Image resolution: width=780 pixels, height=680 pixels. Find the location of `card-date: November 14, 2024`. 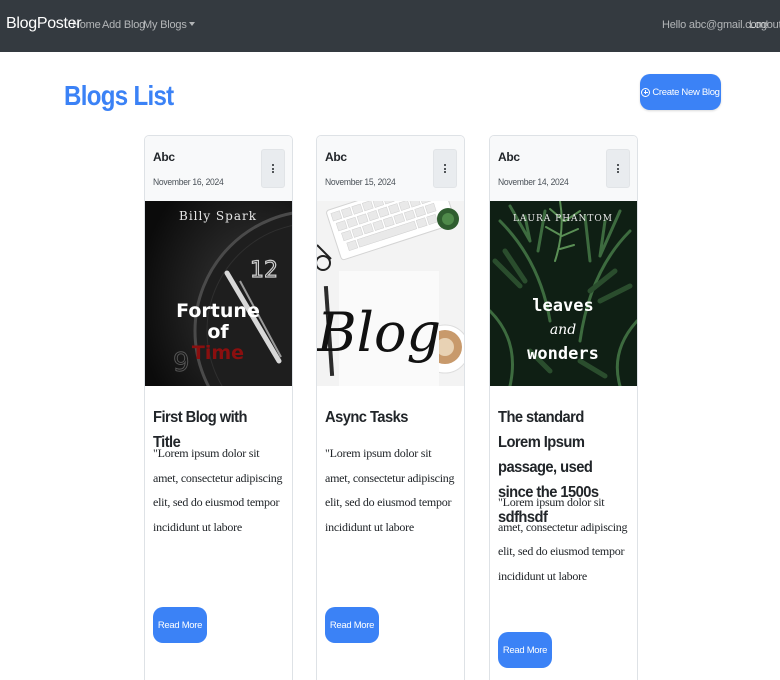

card-date: November 14, 2024 is located at coordinates (533, 182).